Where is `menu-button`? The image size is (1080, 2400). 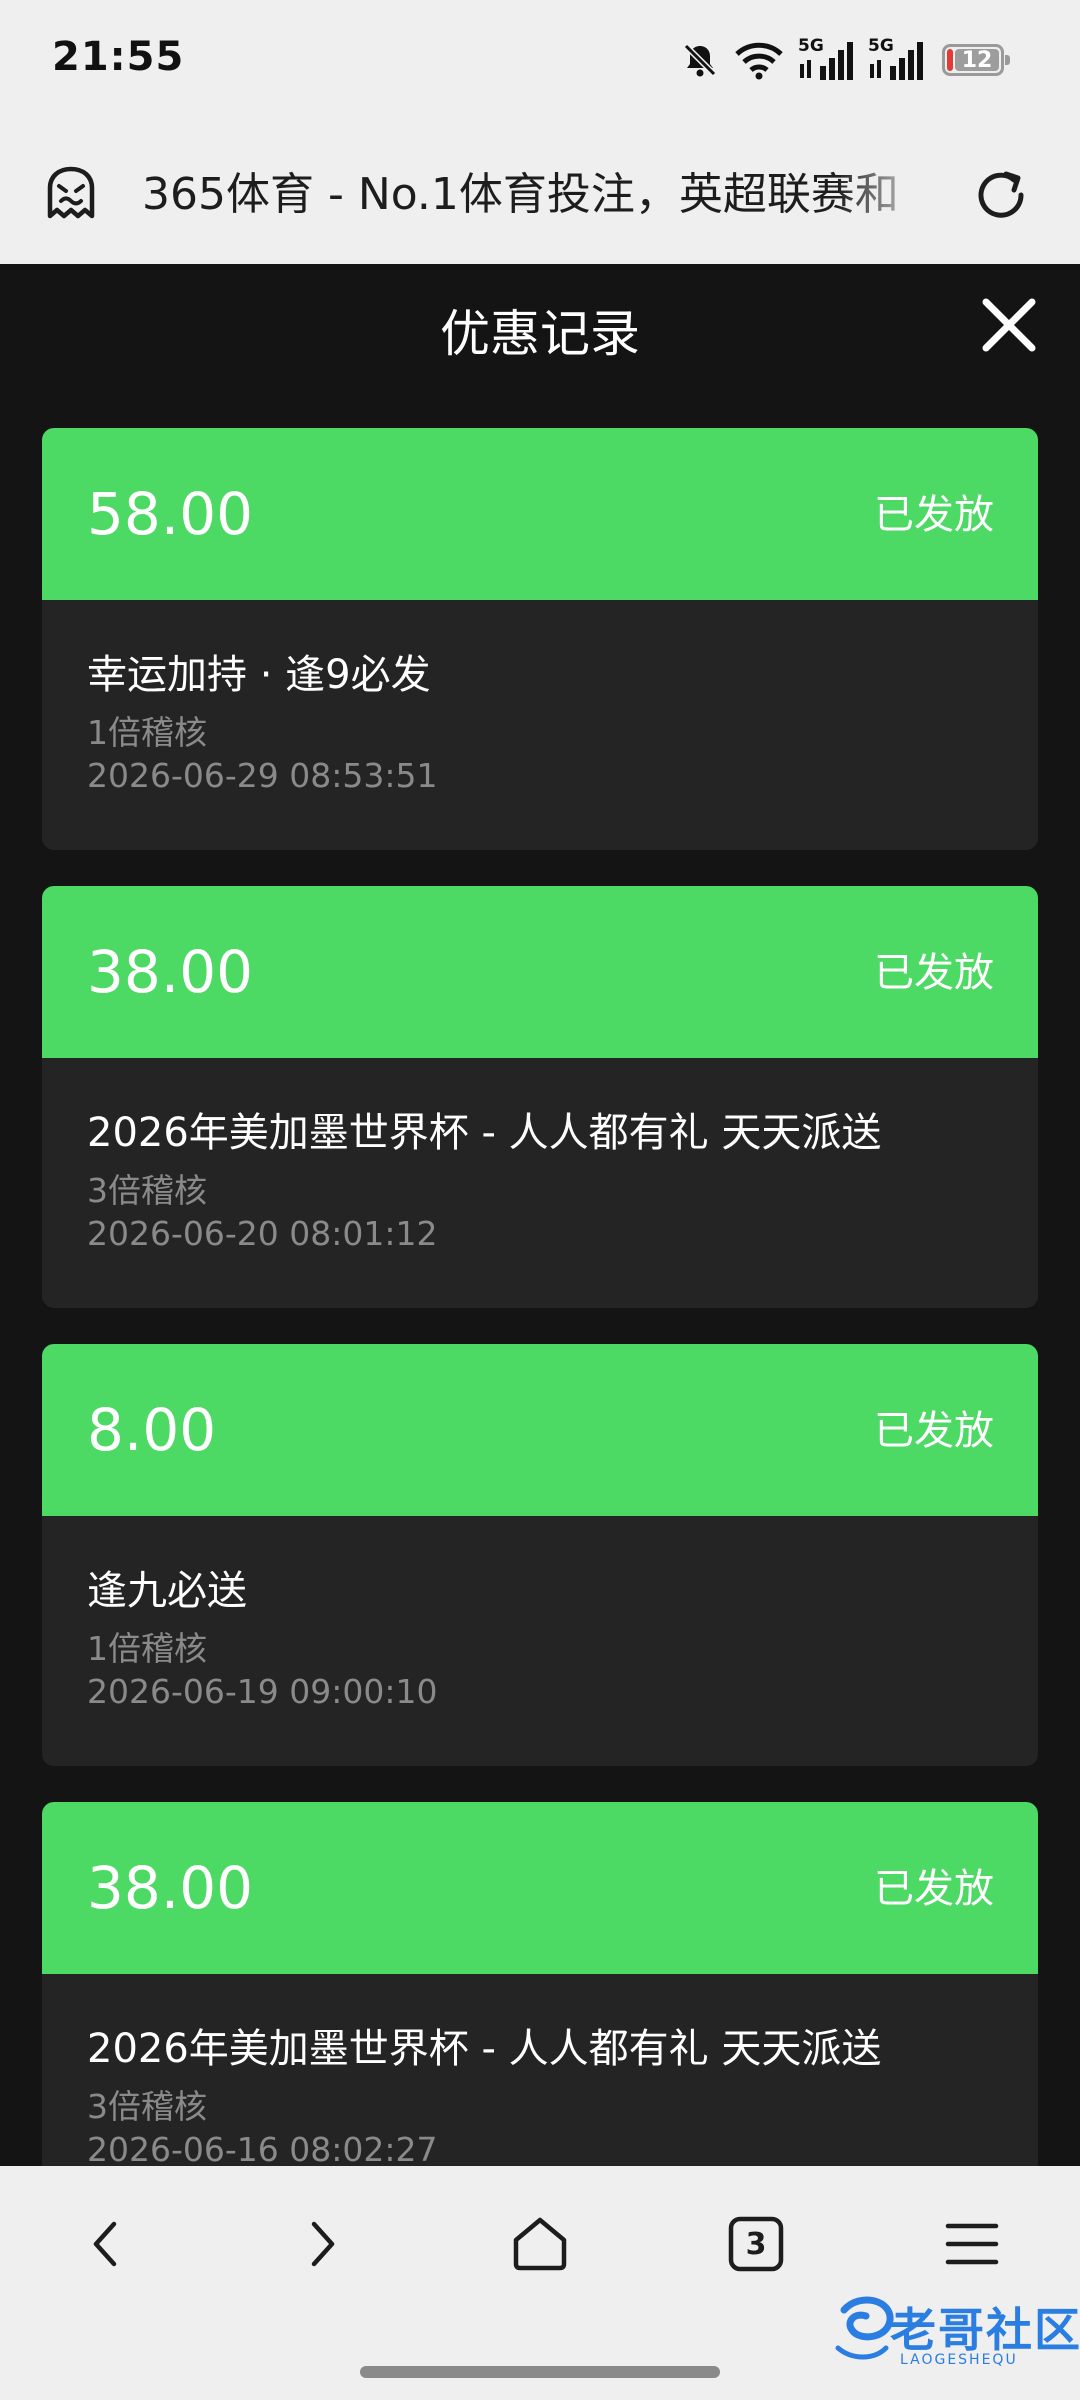
menu-button is located at coordinates (972, 2244).